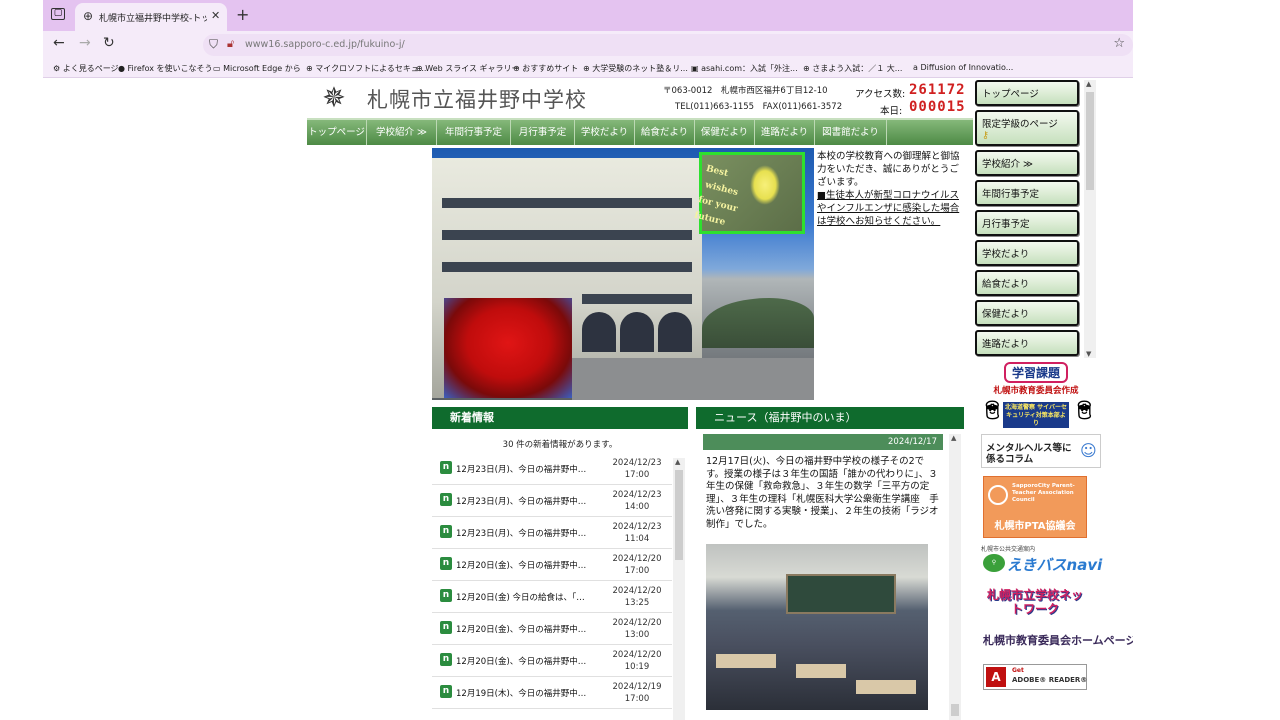 This screenshot has height=720, width=1280. Describe the element at coordinates (59, 43) in the screenshot. I see `back-icon: ←` at that location.